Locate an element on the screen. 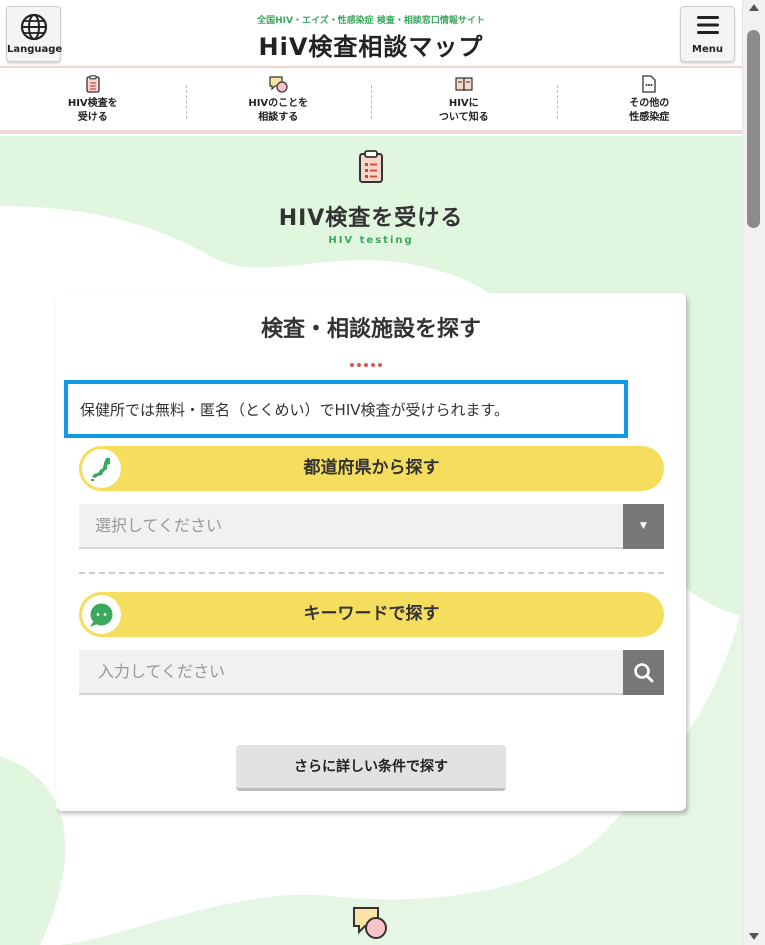 This screenshot has width=765, height=945. keyword-bubble-icon is located at coordinates (101, 614).